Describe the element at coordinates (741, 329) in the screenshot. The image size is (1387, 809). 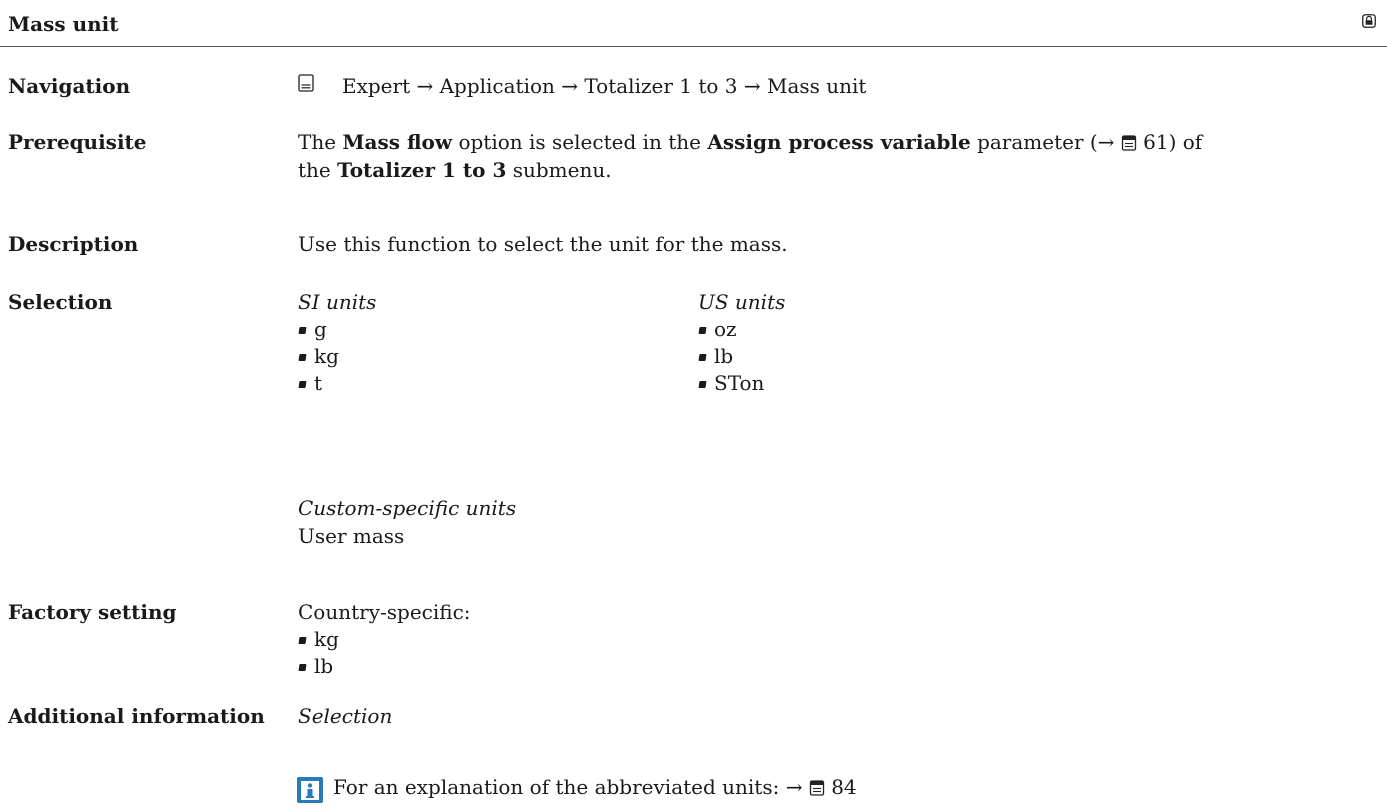
I see `list-item: oz` at that location.